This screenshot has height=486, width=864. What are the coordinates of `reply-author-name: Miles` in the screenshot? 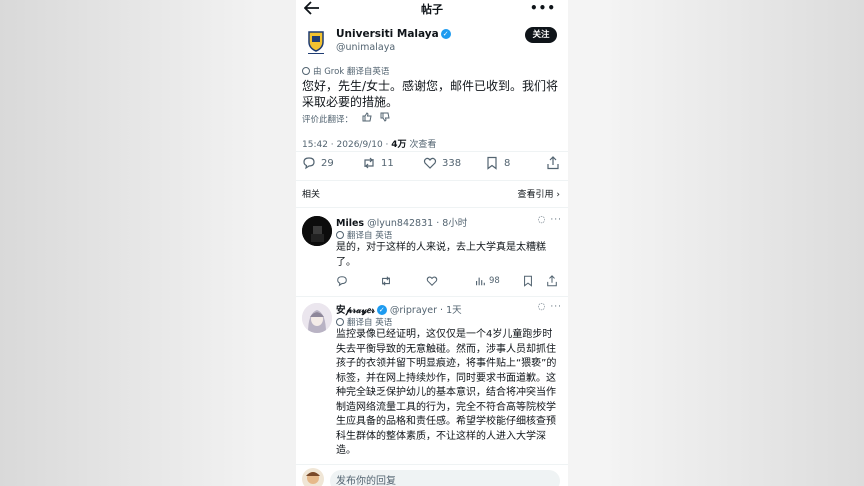 It's located at (350, 223).